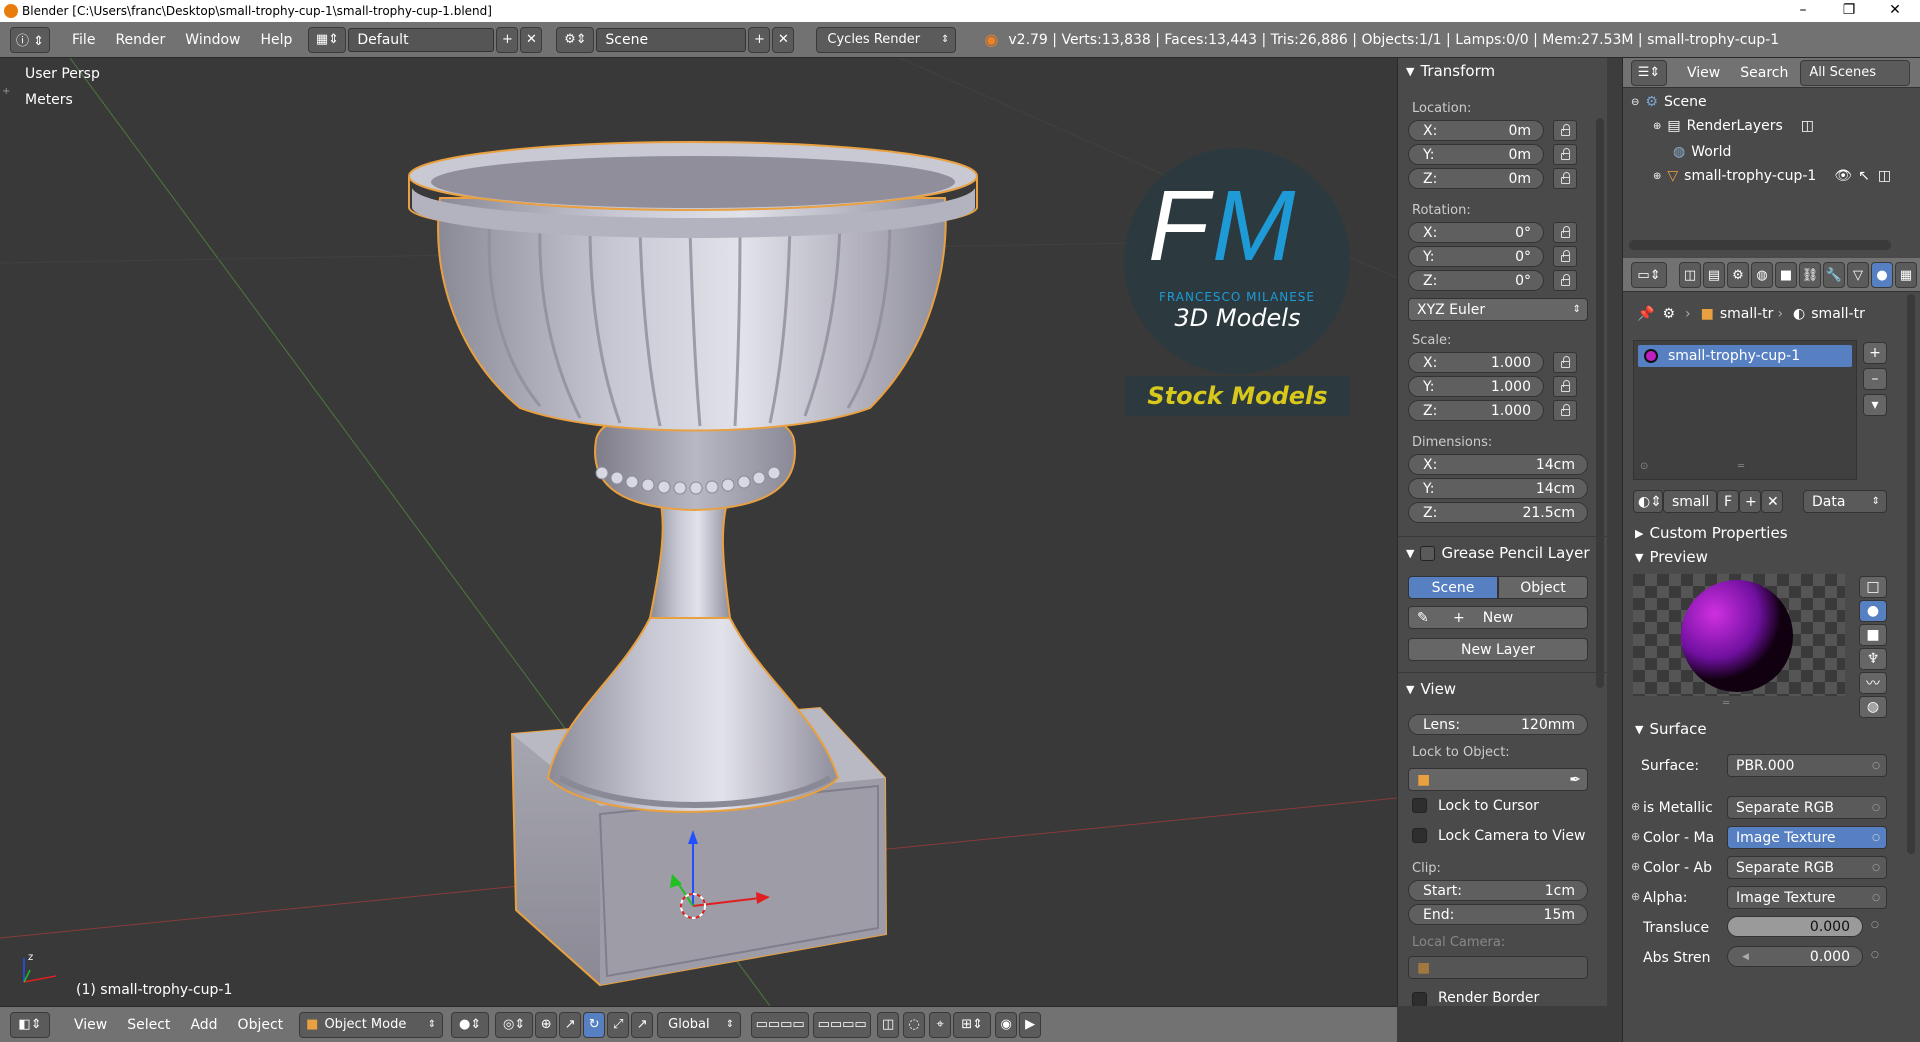 The height and width of the screenshot is (1042, 1920). Describe the element at coordinates (1565, 130) in the screenshot. I see `lock-location-x-icon` at that location.